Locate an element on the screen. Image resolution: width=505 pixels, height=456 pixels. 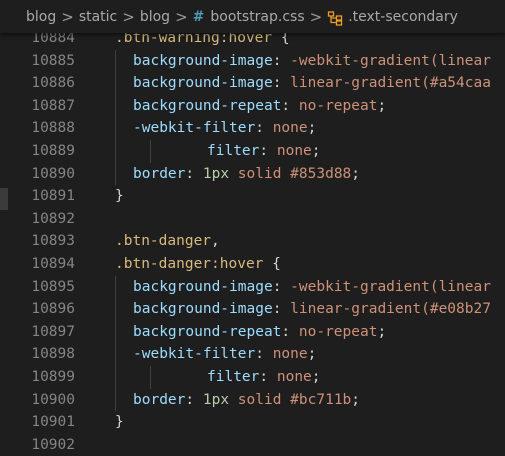
gutter-marker is located at coordinates (4, 199).